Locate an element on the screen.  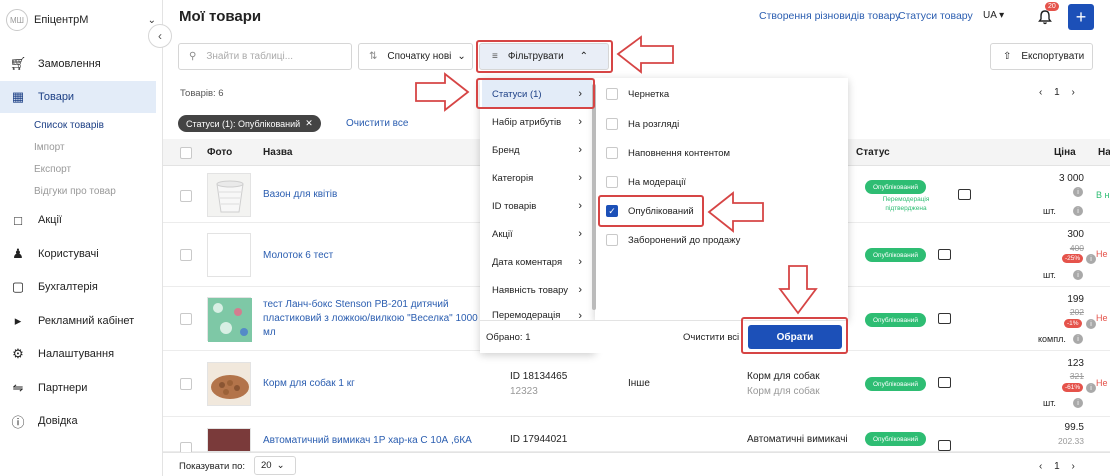
chevron-left-icon: ‹ is located at coordinates (160, 36).